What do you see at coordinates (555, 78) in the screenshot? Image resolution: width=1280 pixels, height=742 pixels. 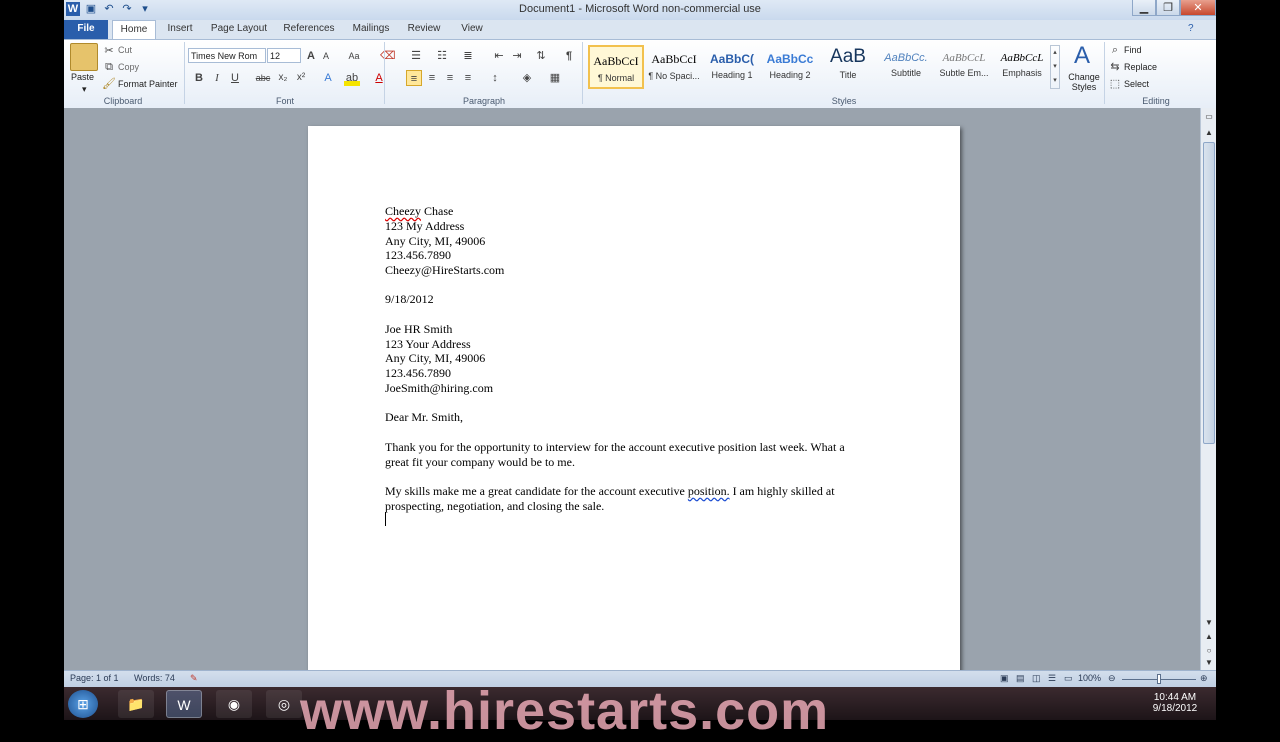 I see `borders-icon: ▦` at bounding box center [555, 78].